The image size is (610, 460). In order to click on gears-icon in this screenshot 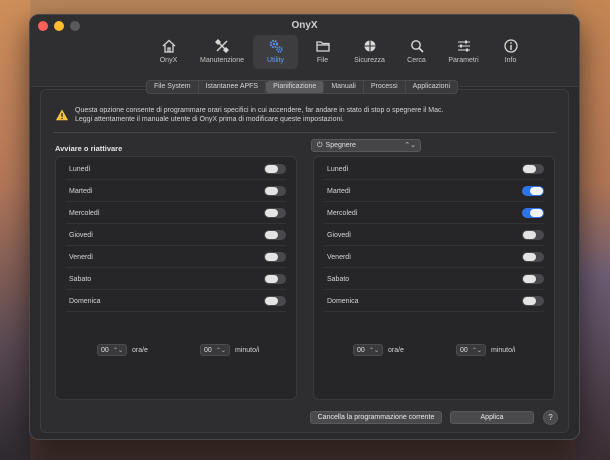, I will do `click(276, 46)`.